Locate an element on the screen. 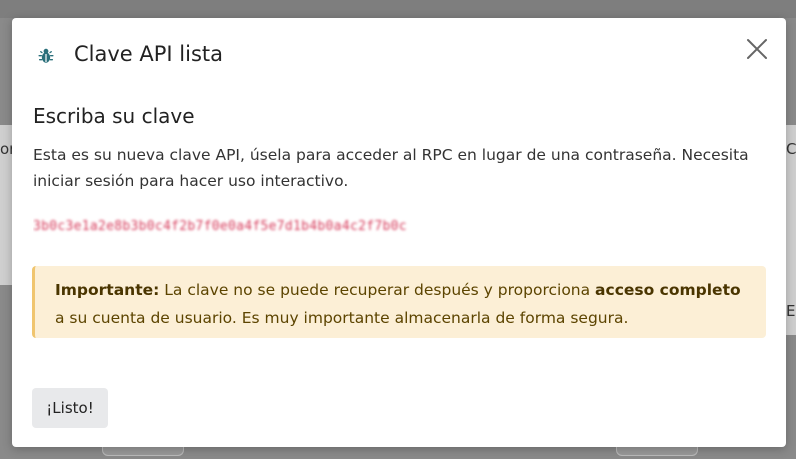  close-button is located at coordinates (757, 49).